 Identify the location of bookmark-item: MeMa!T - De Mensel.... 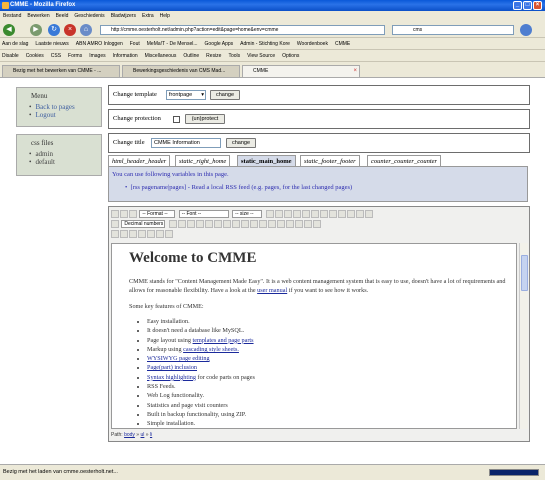
(172, 44).